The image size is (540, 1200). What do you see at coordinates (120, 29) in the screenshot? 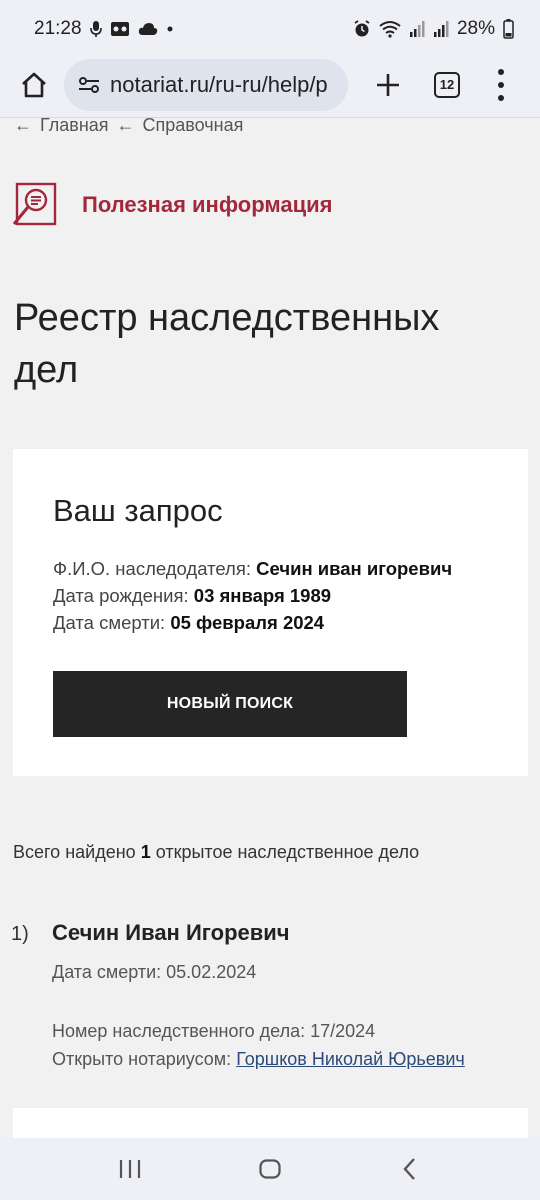
I see `voicemail-icon` at bounding box center [120, 29].